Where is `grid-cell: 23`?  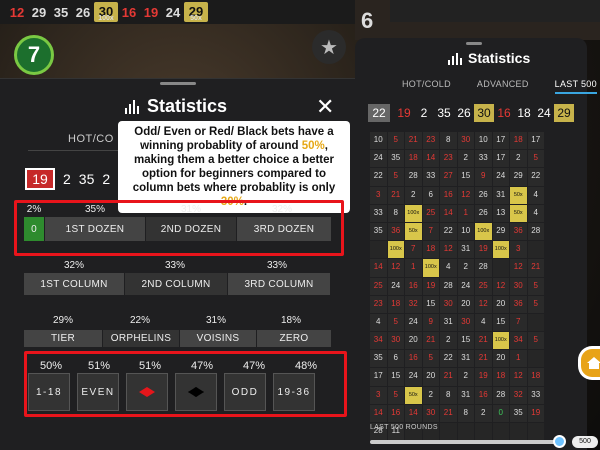 grid-cell: 23 is located at coordinates (378, 304).